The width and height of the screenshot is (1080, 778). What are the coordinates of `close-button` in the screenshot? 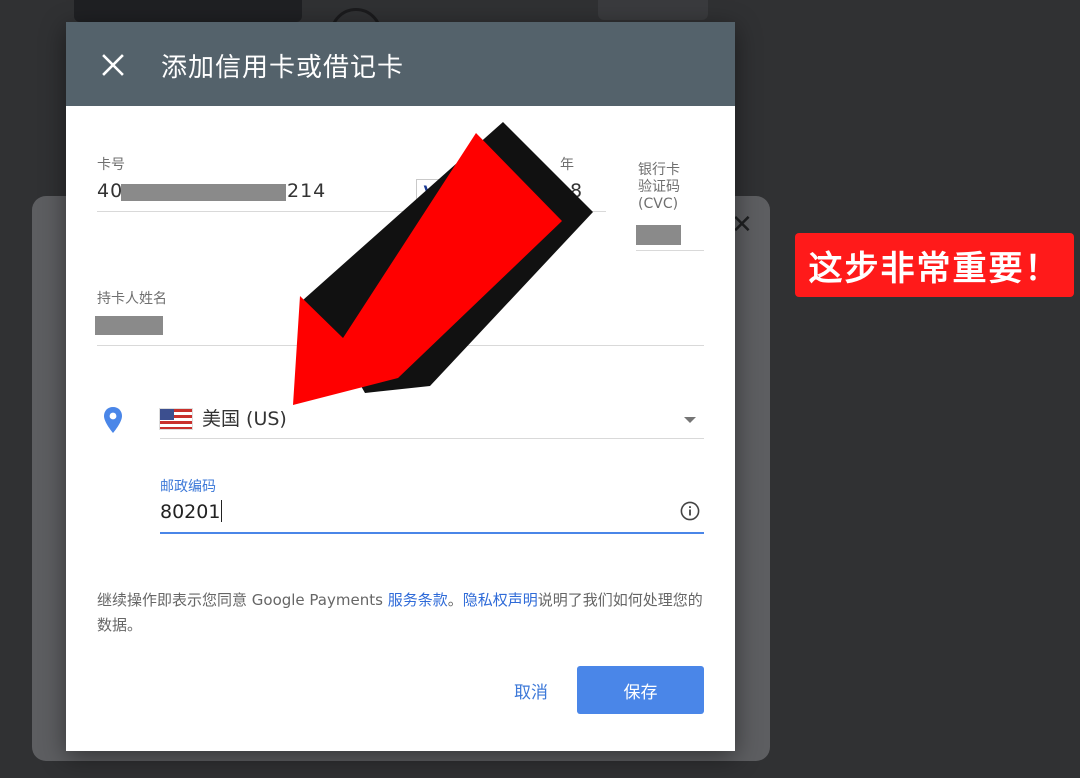 It's located at (113, 65).